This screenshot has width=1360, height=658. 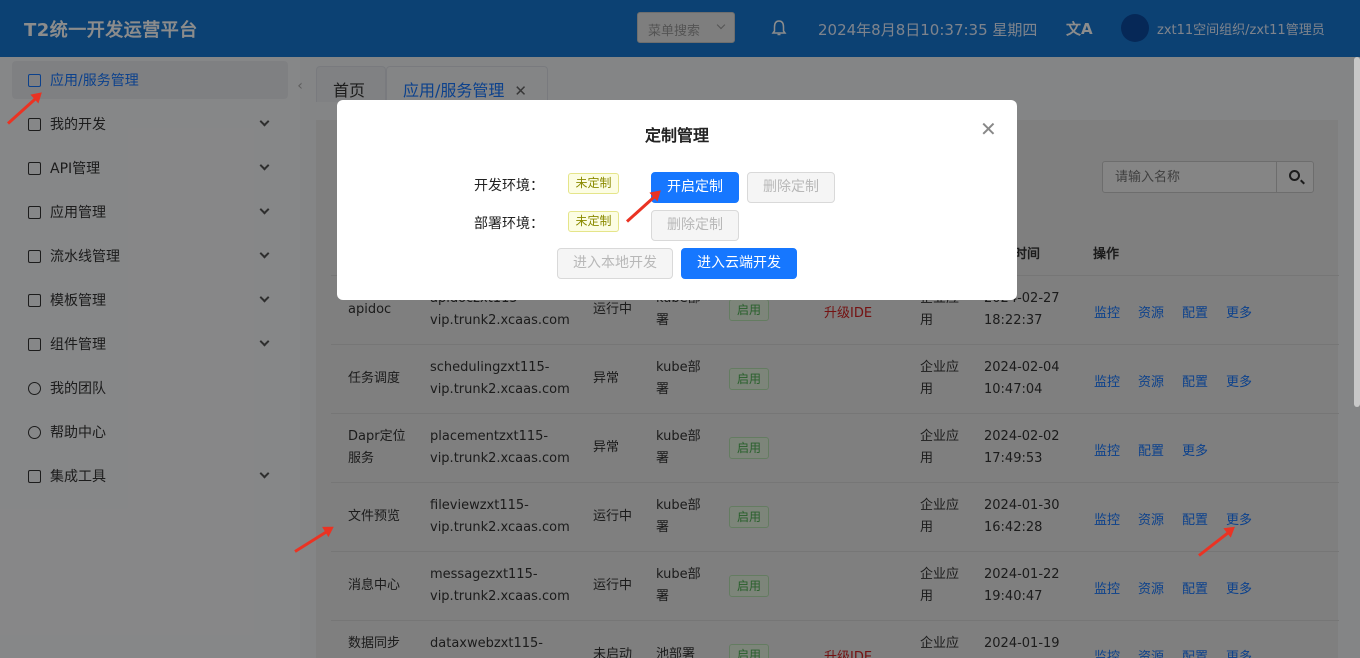 What do you see at coordinates (1357, 232) in the screenshot?
I see `page-scrollbar` at bounding box center [1357, 232].